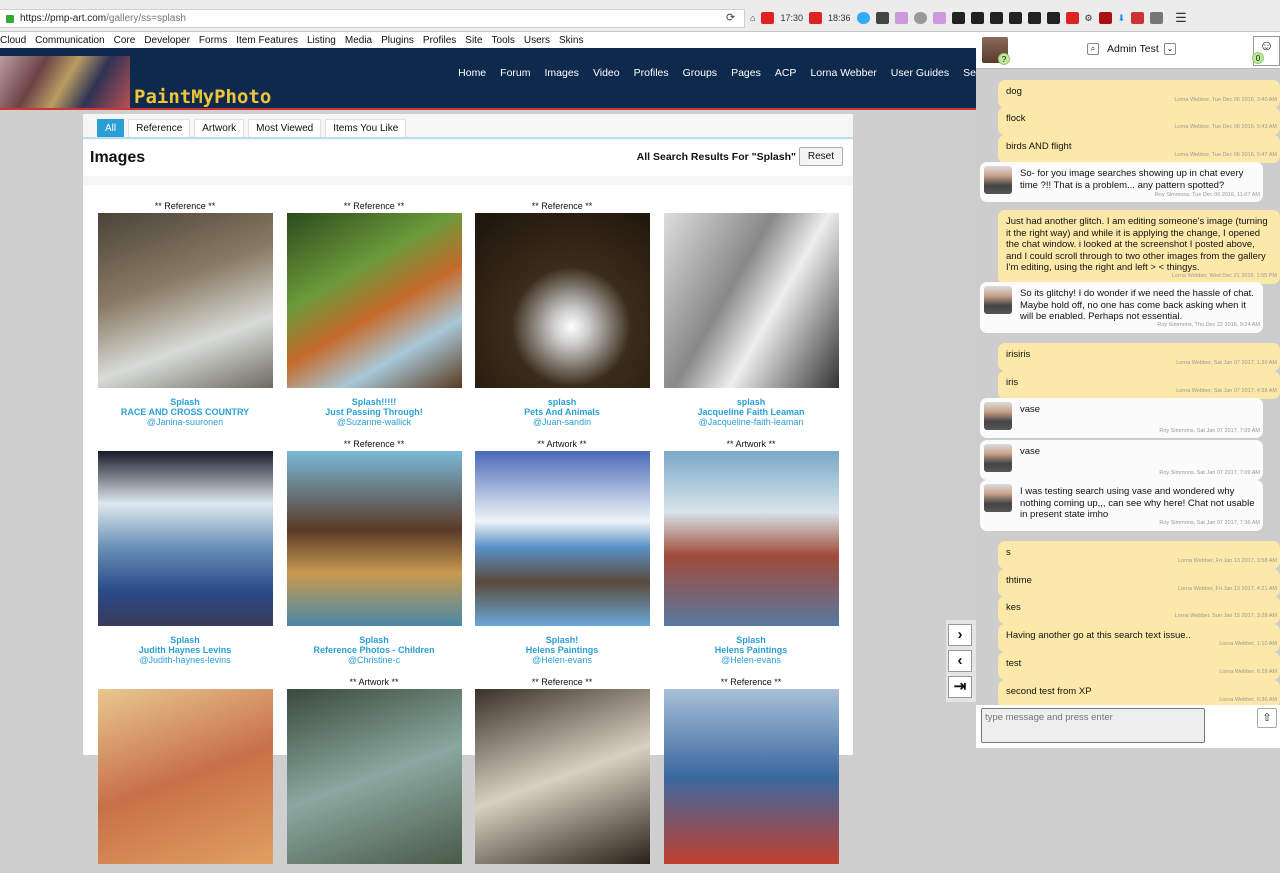  Describe the element at coordinates (185, 650) in the screenshot. I see `album-link: Judith Haynes Levins` at that location.